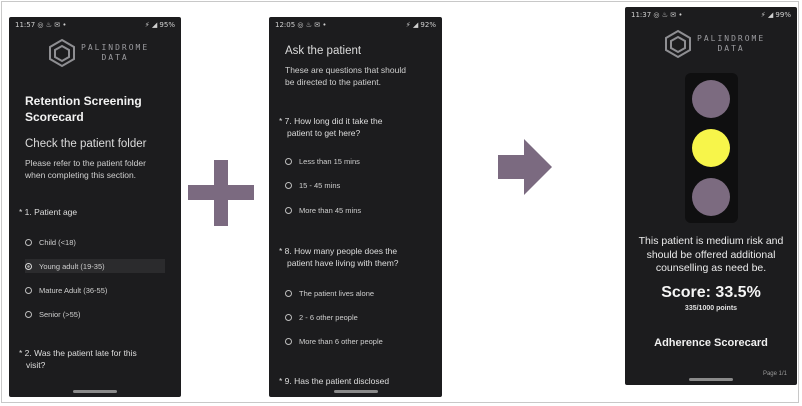 This screenshot has height=406, width=802. I want to click on section-heading: Check the patient folder, so click(86, 144).